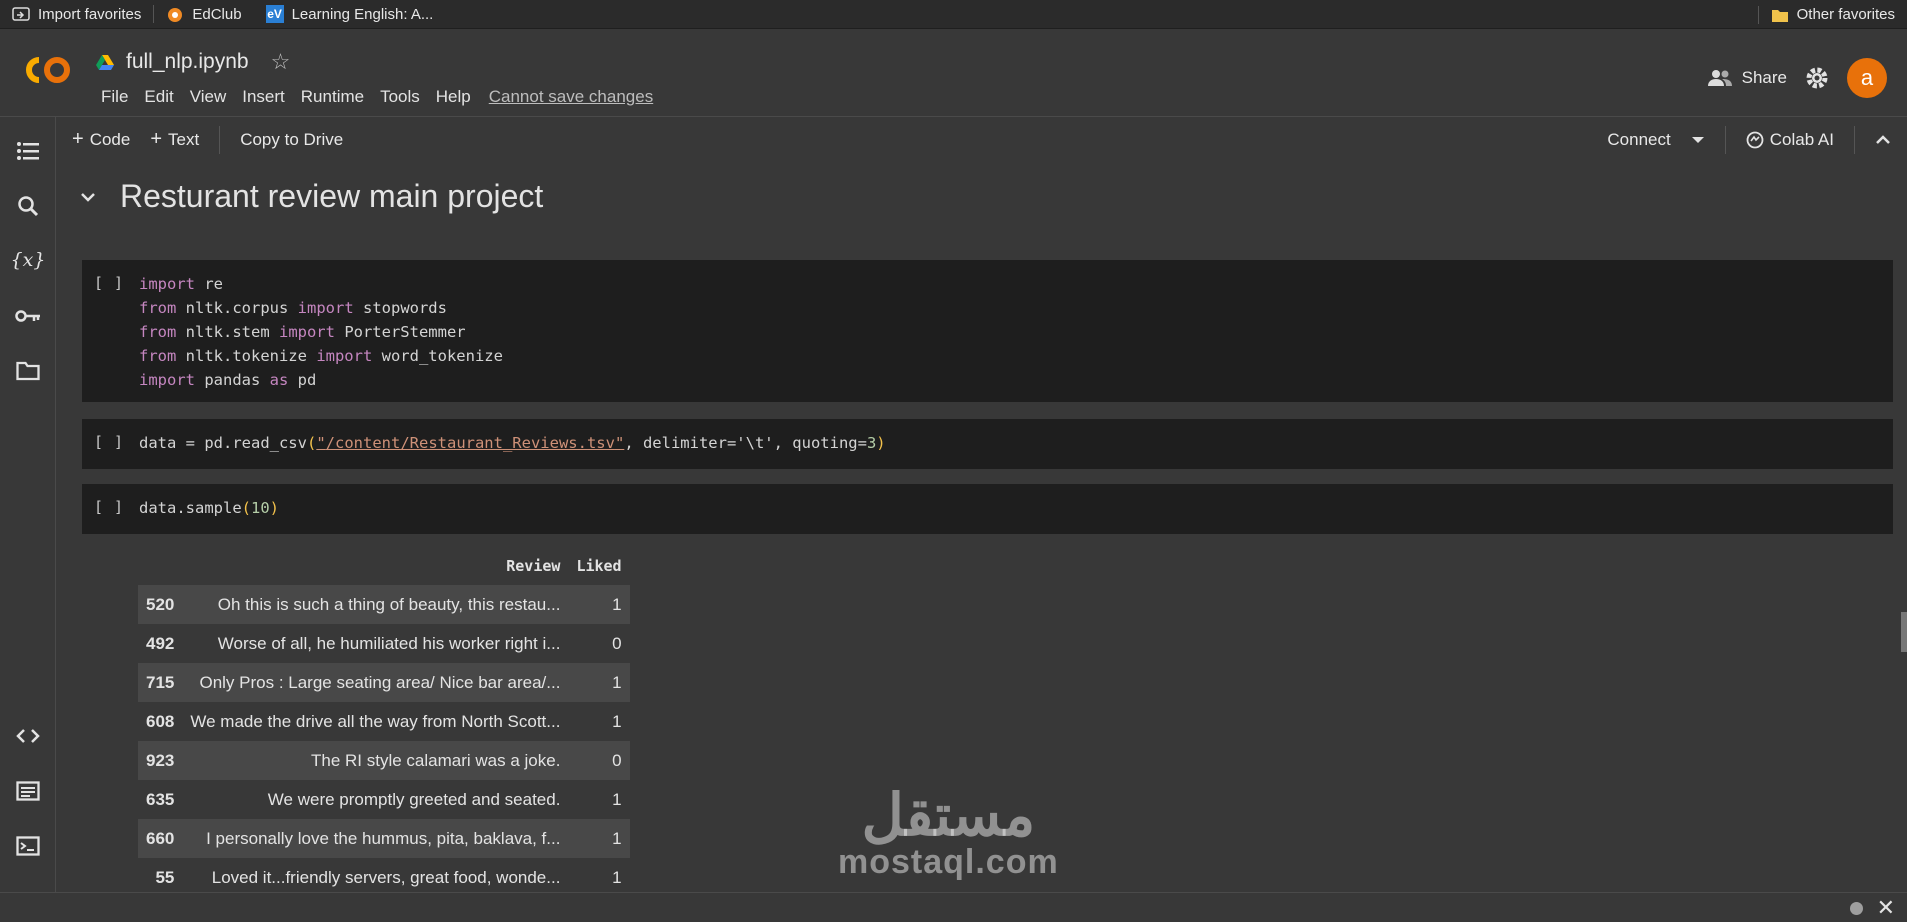 The height and width of the screenshot is (922, 1907). I want to click on menu-file: File, so click(114, 97).